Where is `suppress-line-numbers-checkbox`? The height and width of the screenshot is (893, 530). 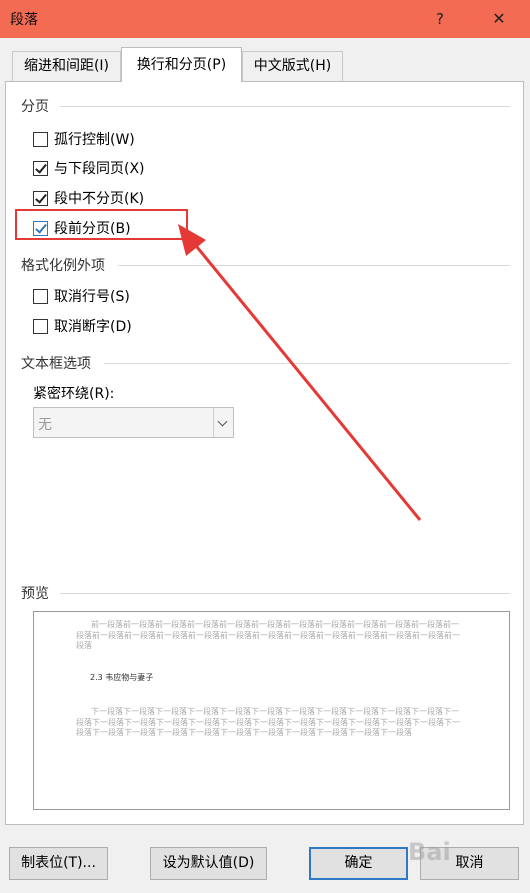 suppress-line-numbers-checkbox is located at coordinates (40, 296).